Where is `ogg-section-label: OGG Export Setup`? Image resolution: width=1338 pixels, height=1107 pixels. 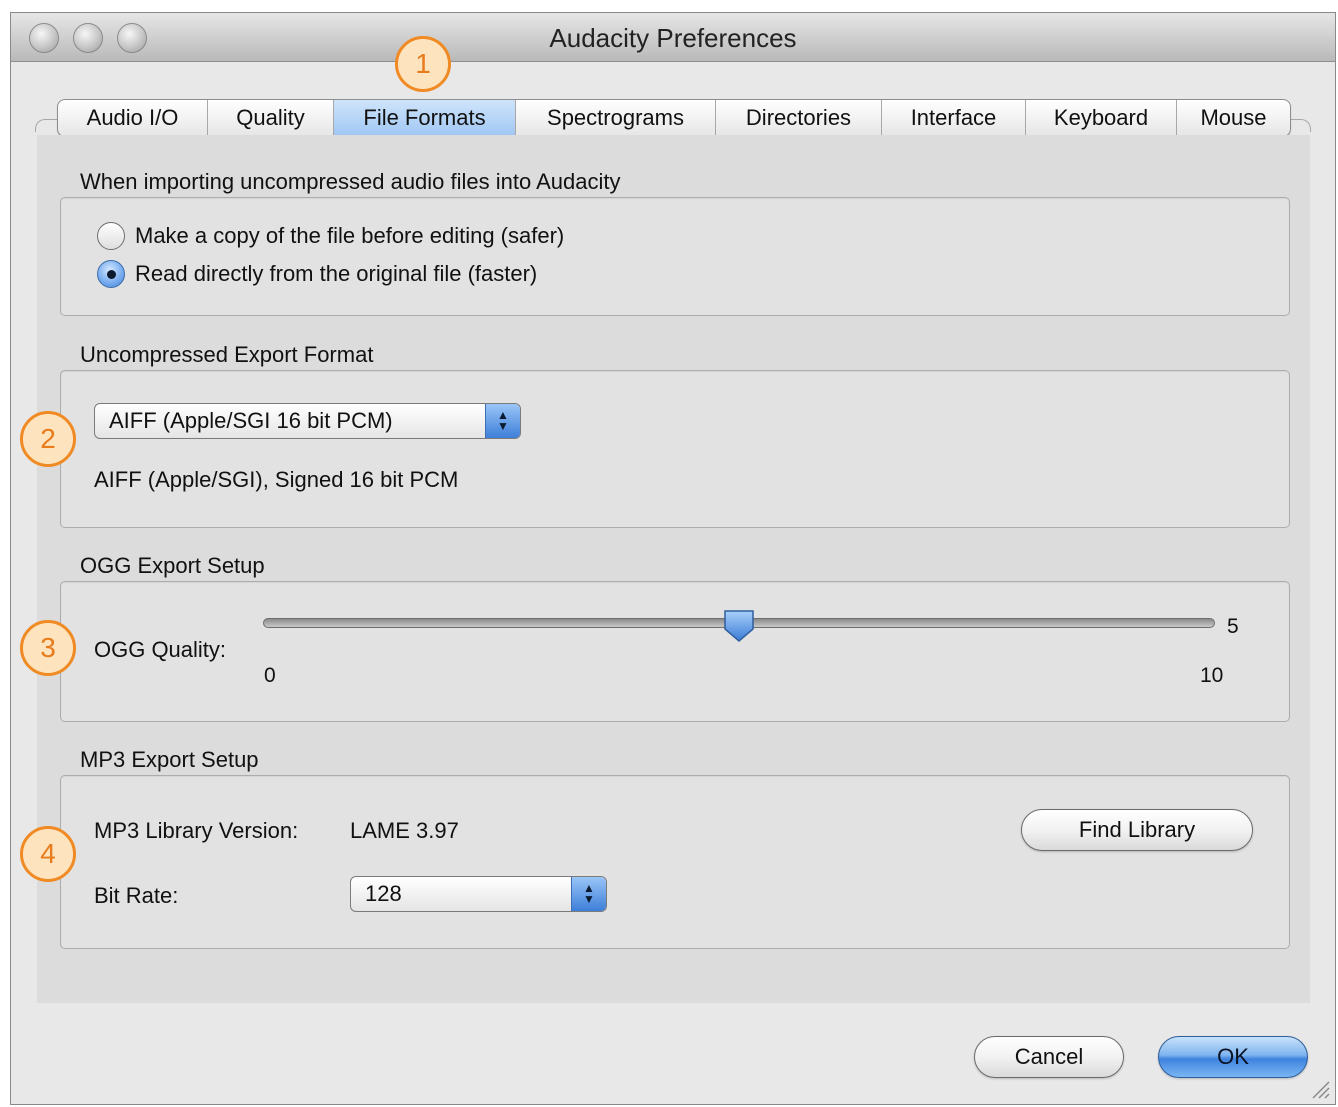
ogg-section-label: OGG Export Setup is located at coordinates (172, 565).